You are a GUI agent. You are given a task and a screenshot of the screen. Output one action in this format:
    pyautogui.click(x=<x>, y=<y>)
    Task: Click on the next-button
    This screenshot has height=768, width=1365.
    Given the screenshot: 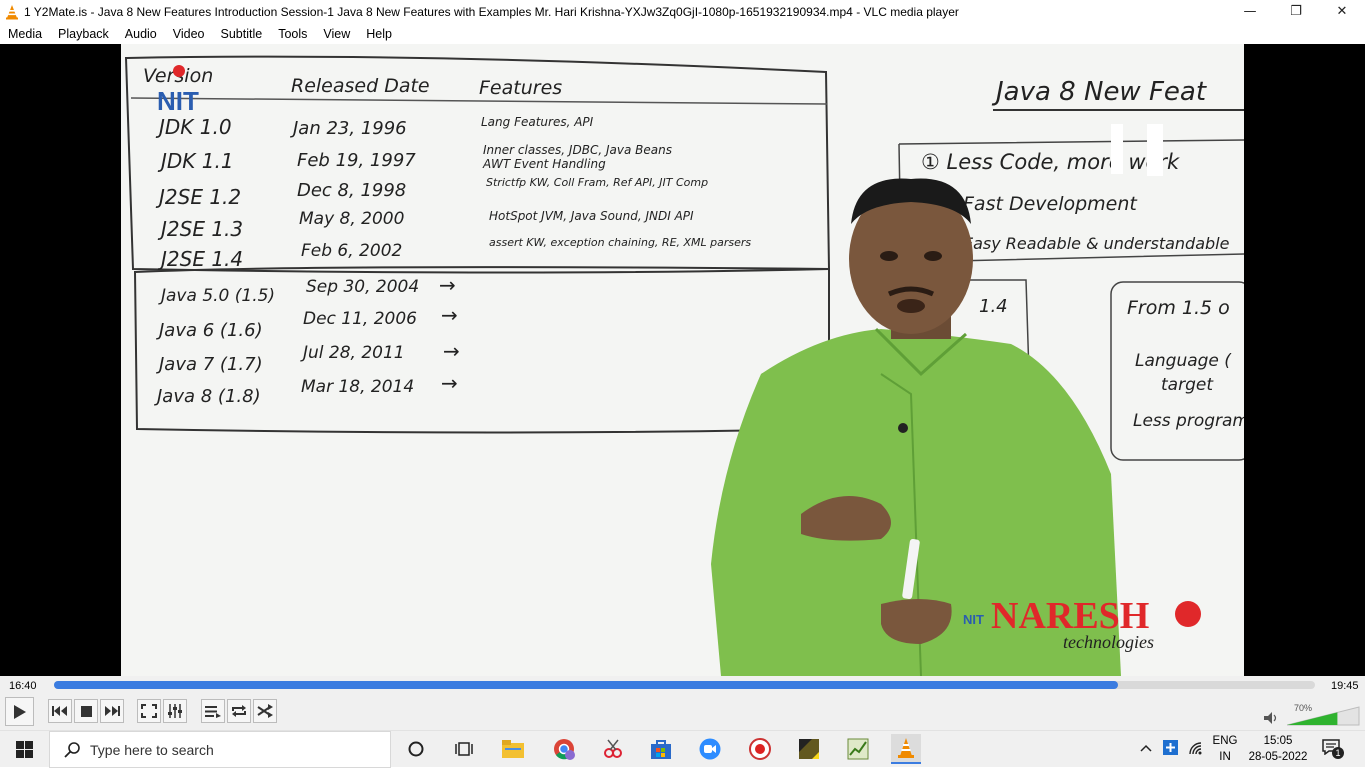 What is the action you would take?
    pyautogui.click(x=112, y=711)
    